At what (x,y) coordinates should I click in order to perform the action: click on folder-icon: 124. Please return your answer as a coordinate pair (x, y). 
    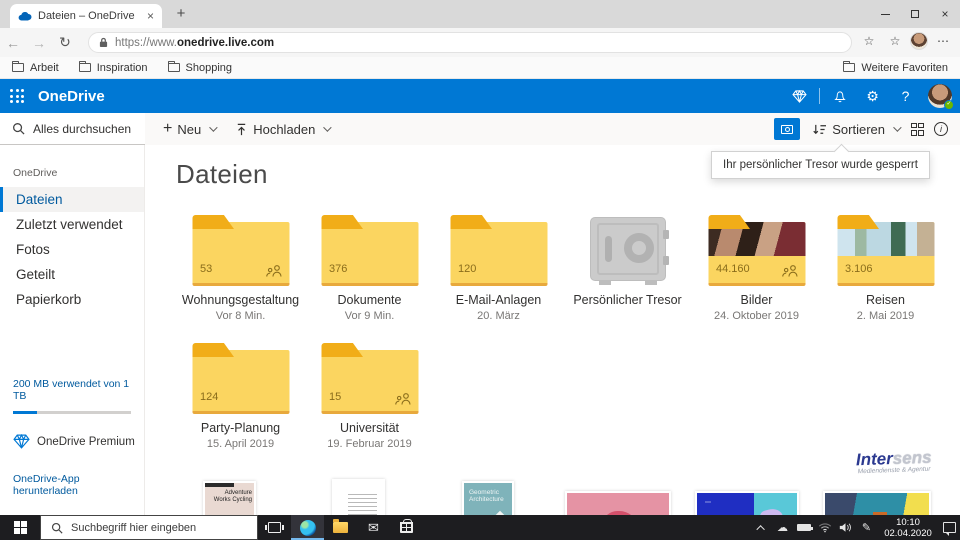
    Looking at the image, I should click on (240, 378).